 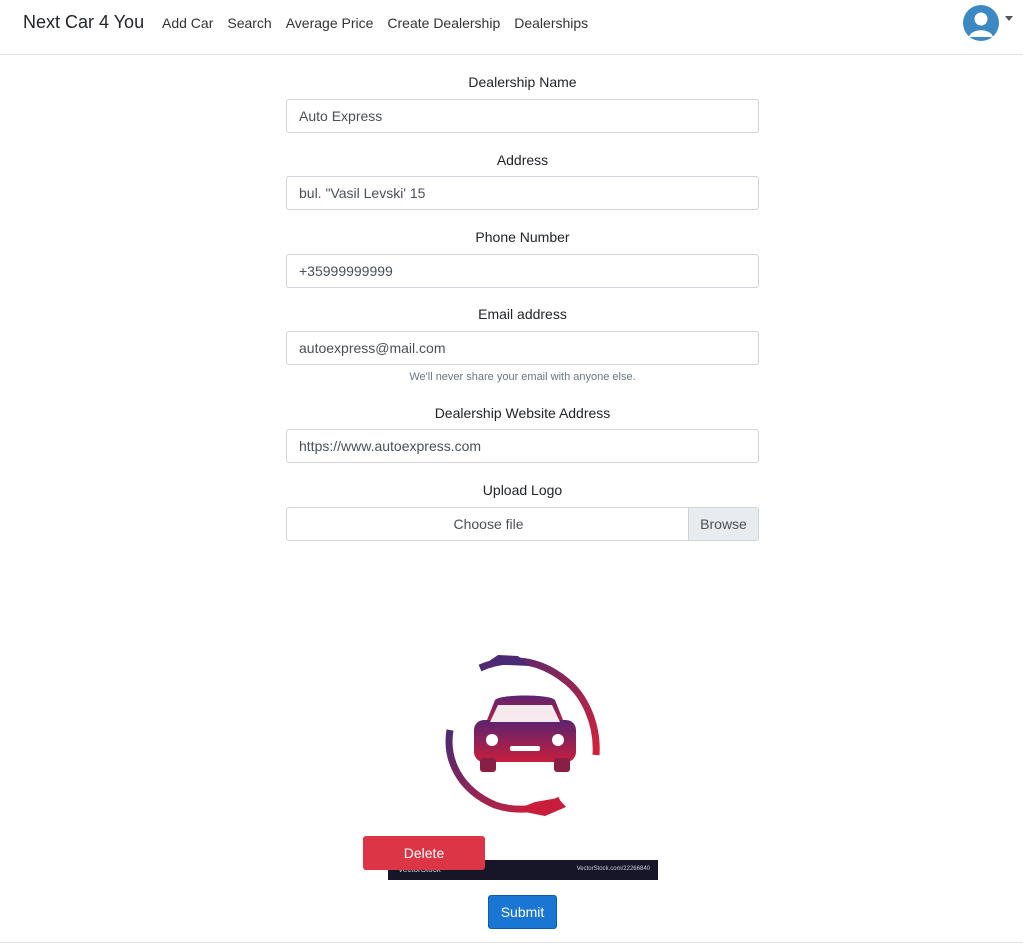 What do you see at coordinates (522, 193) in the screenshot?
I see `address-input: bul. "Vasil Levski' 15` at bounding box center [522, 193].